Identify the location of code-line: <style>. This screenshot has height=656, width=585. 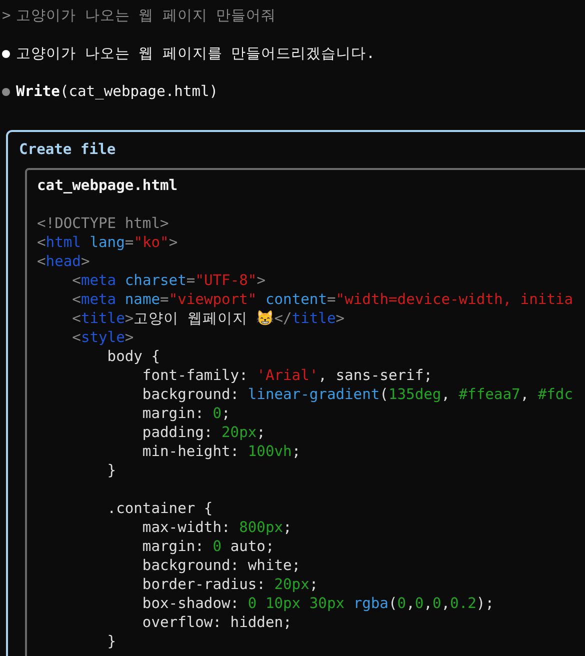
(103, 337).